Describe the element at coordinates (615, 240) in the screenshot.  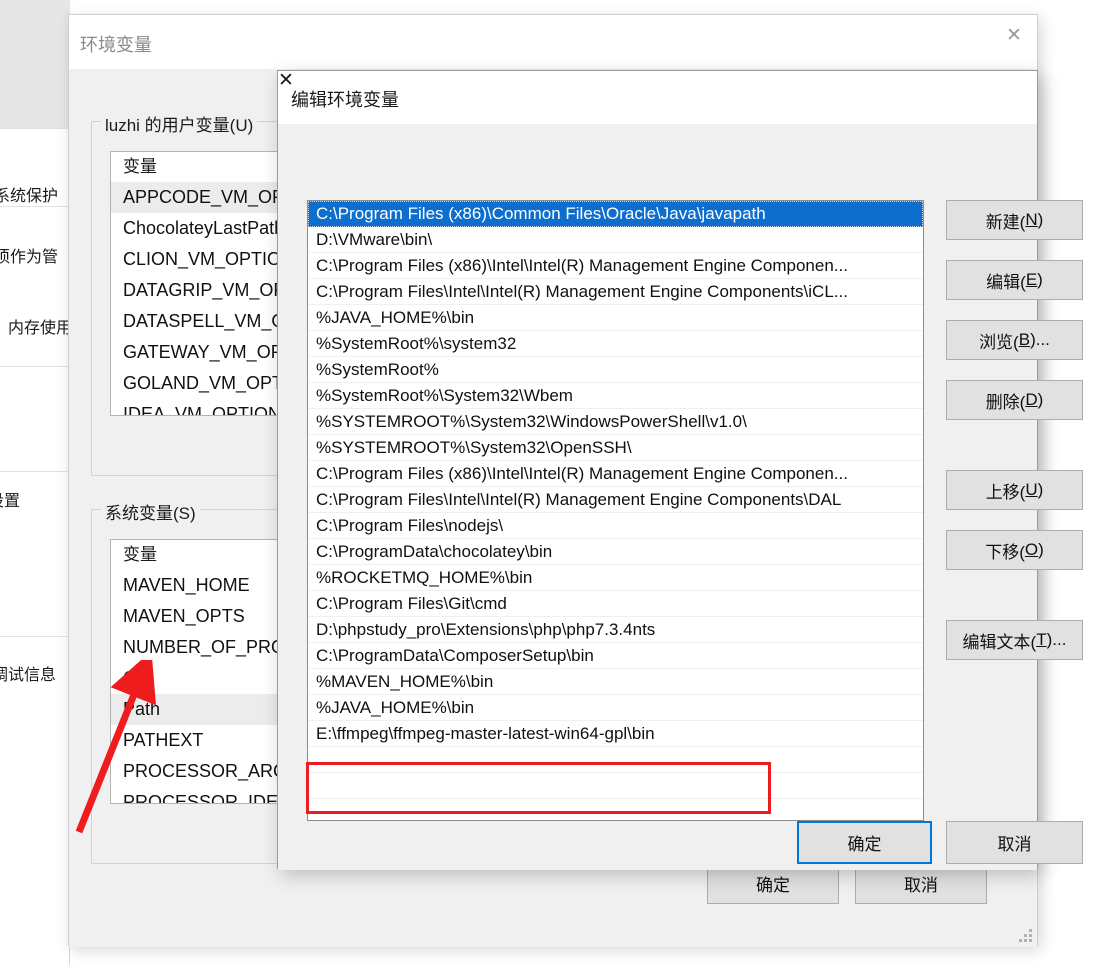
I see `path-entry-row: D:\VMware\bin\` at that location.